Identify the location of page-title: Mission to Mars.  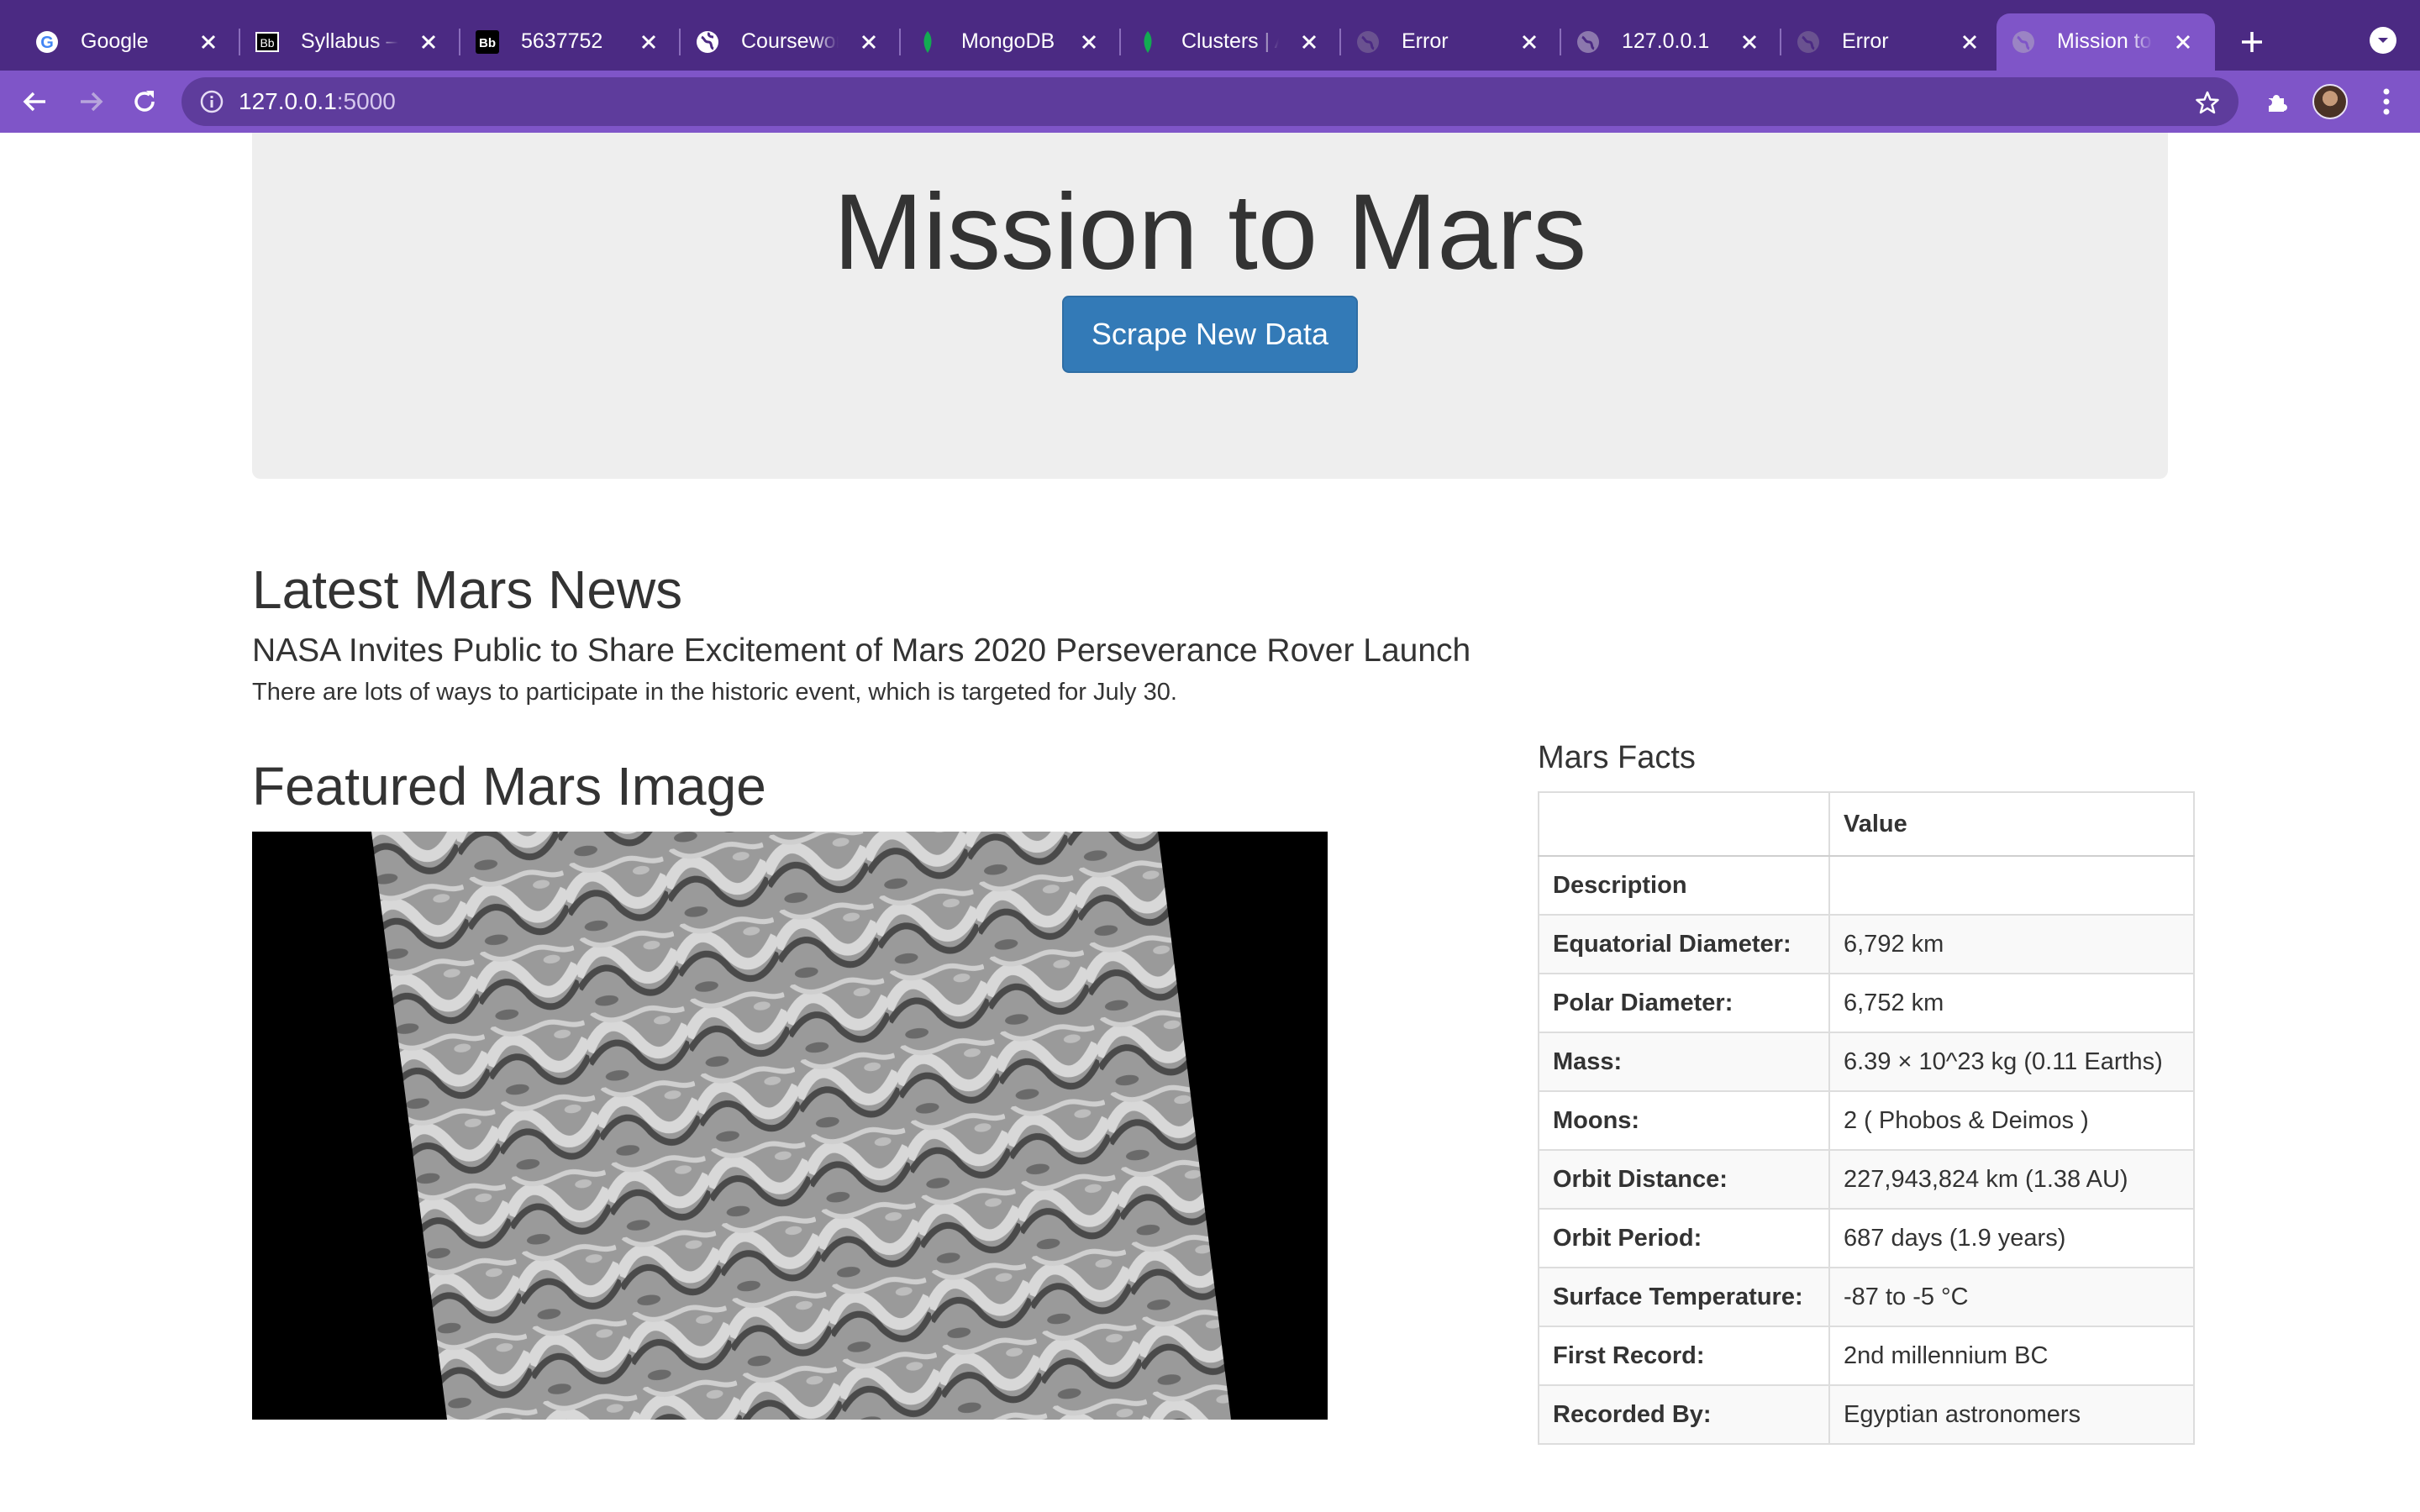
(1210, 232).